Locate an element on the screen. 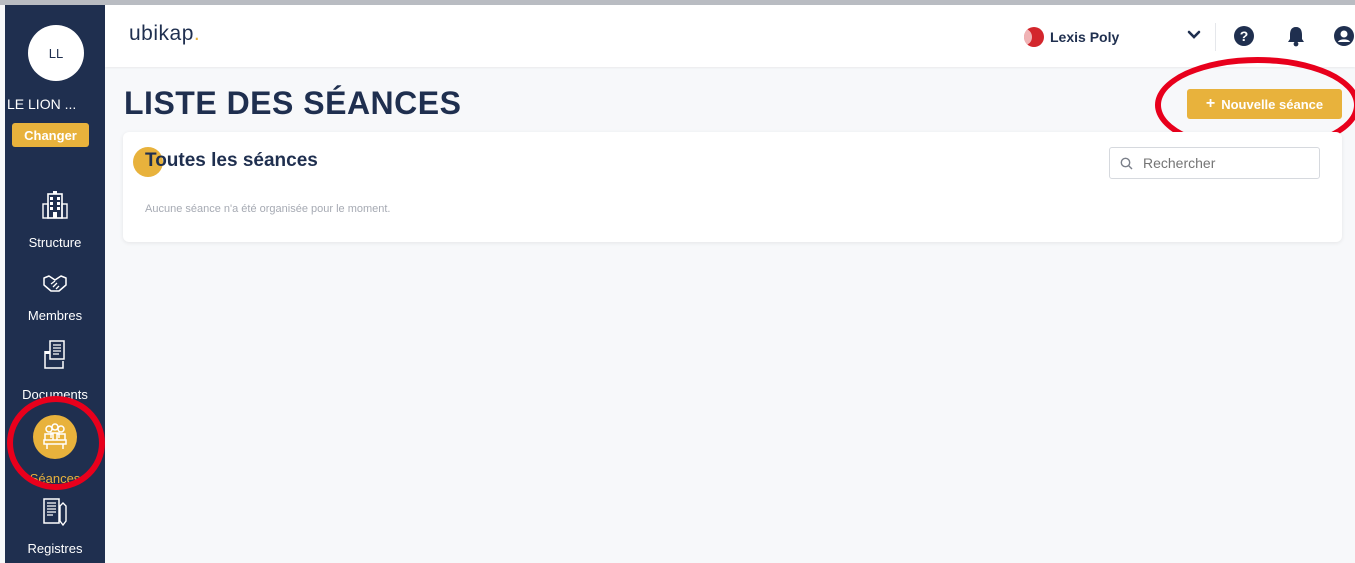 This screenshot has height=563, width=1355. sidebar-item-membres: Membres is located at coordinates (55, 297).